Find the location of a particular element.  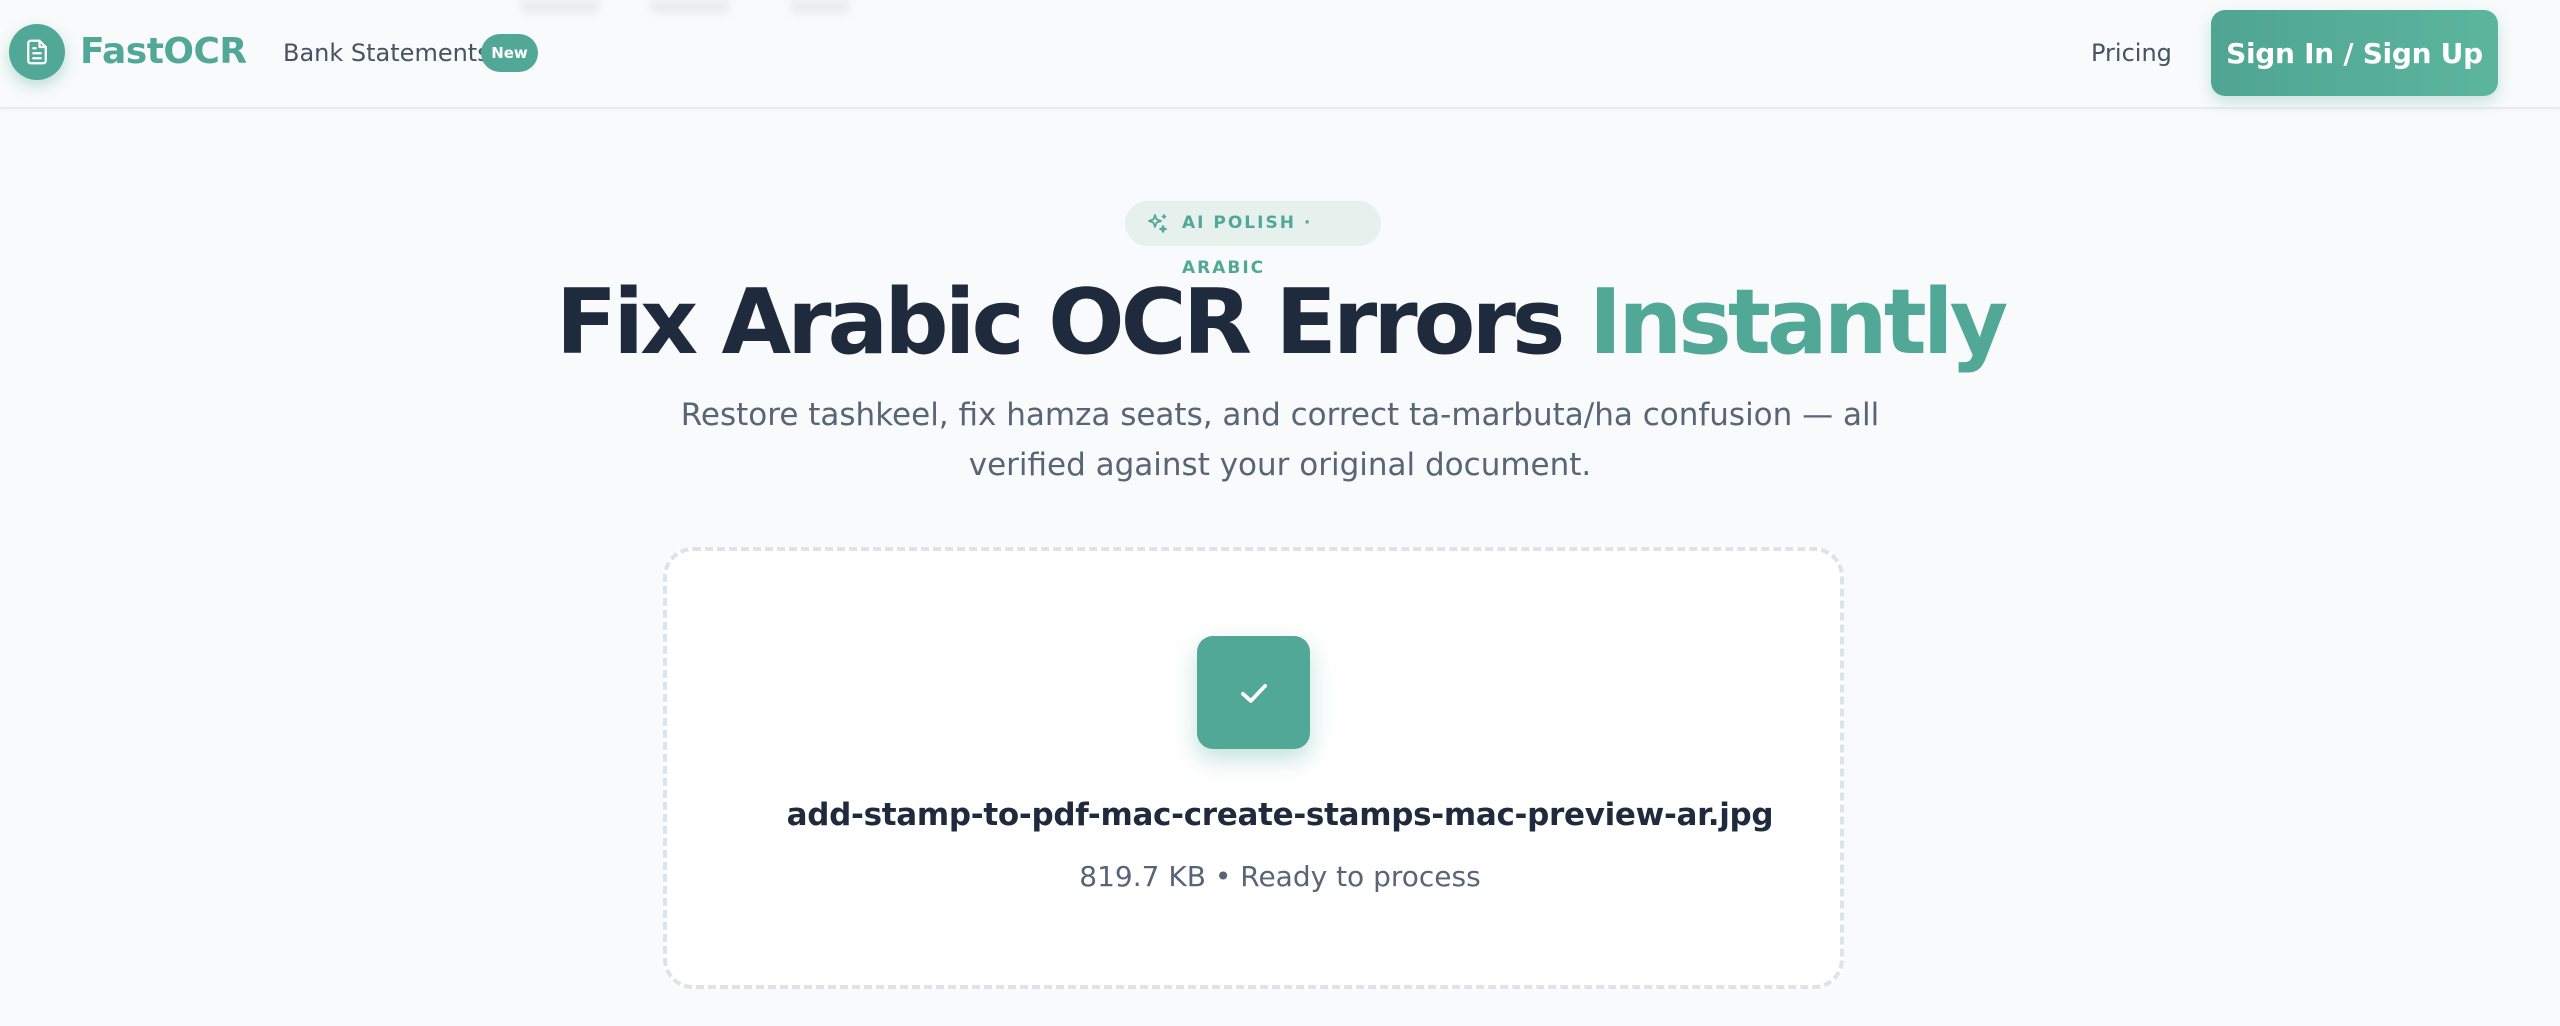

new-badge: New is located at coordinates (509, 53).